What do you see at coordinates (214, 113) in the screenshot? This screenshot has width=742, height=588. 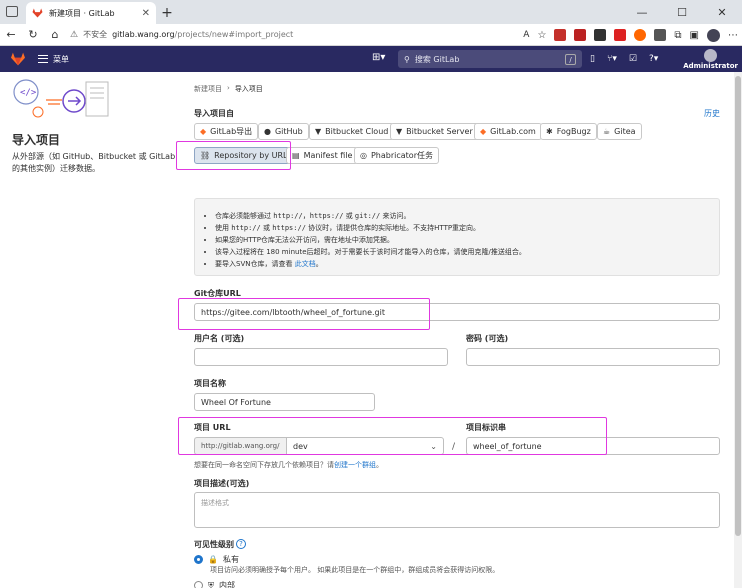 I see `import-from-label: 导入项目自` at bounding box center [214, 113].